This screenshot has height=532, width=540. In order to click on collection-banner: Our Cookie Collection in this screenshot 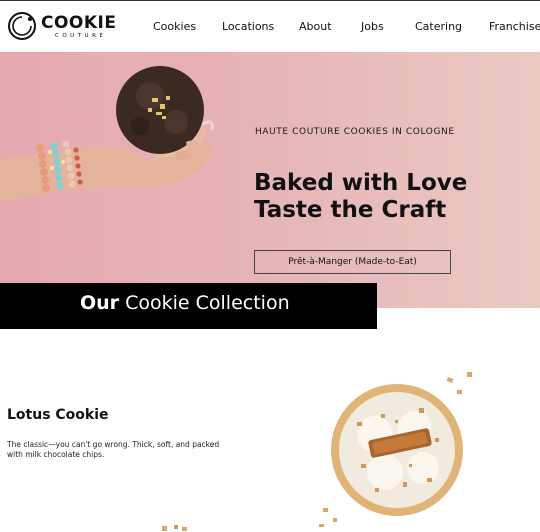, I will do `click(188, 306)`.